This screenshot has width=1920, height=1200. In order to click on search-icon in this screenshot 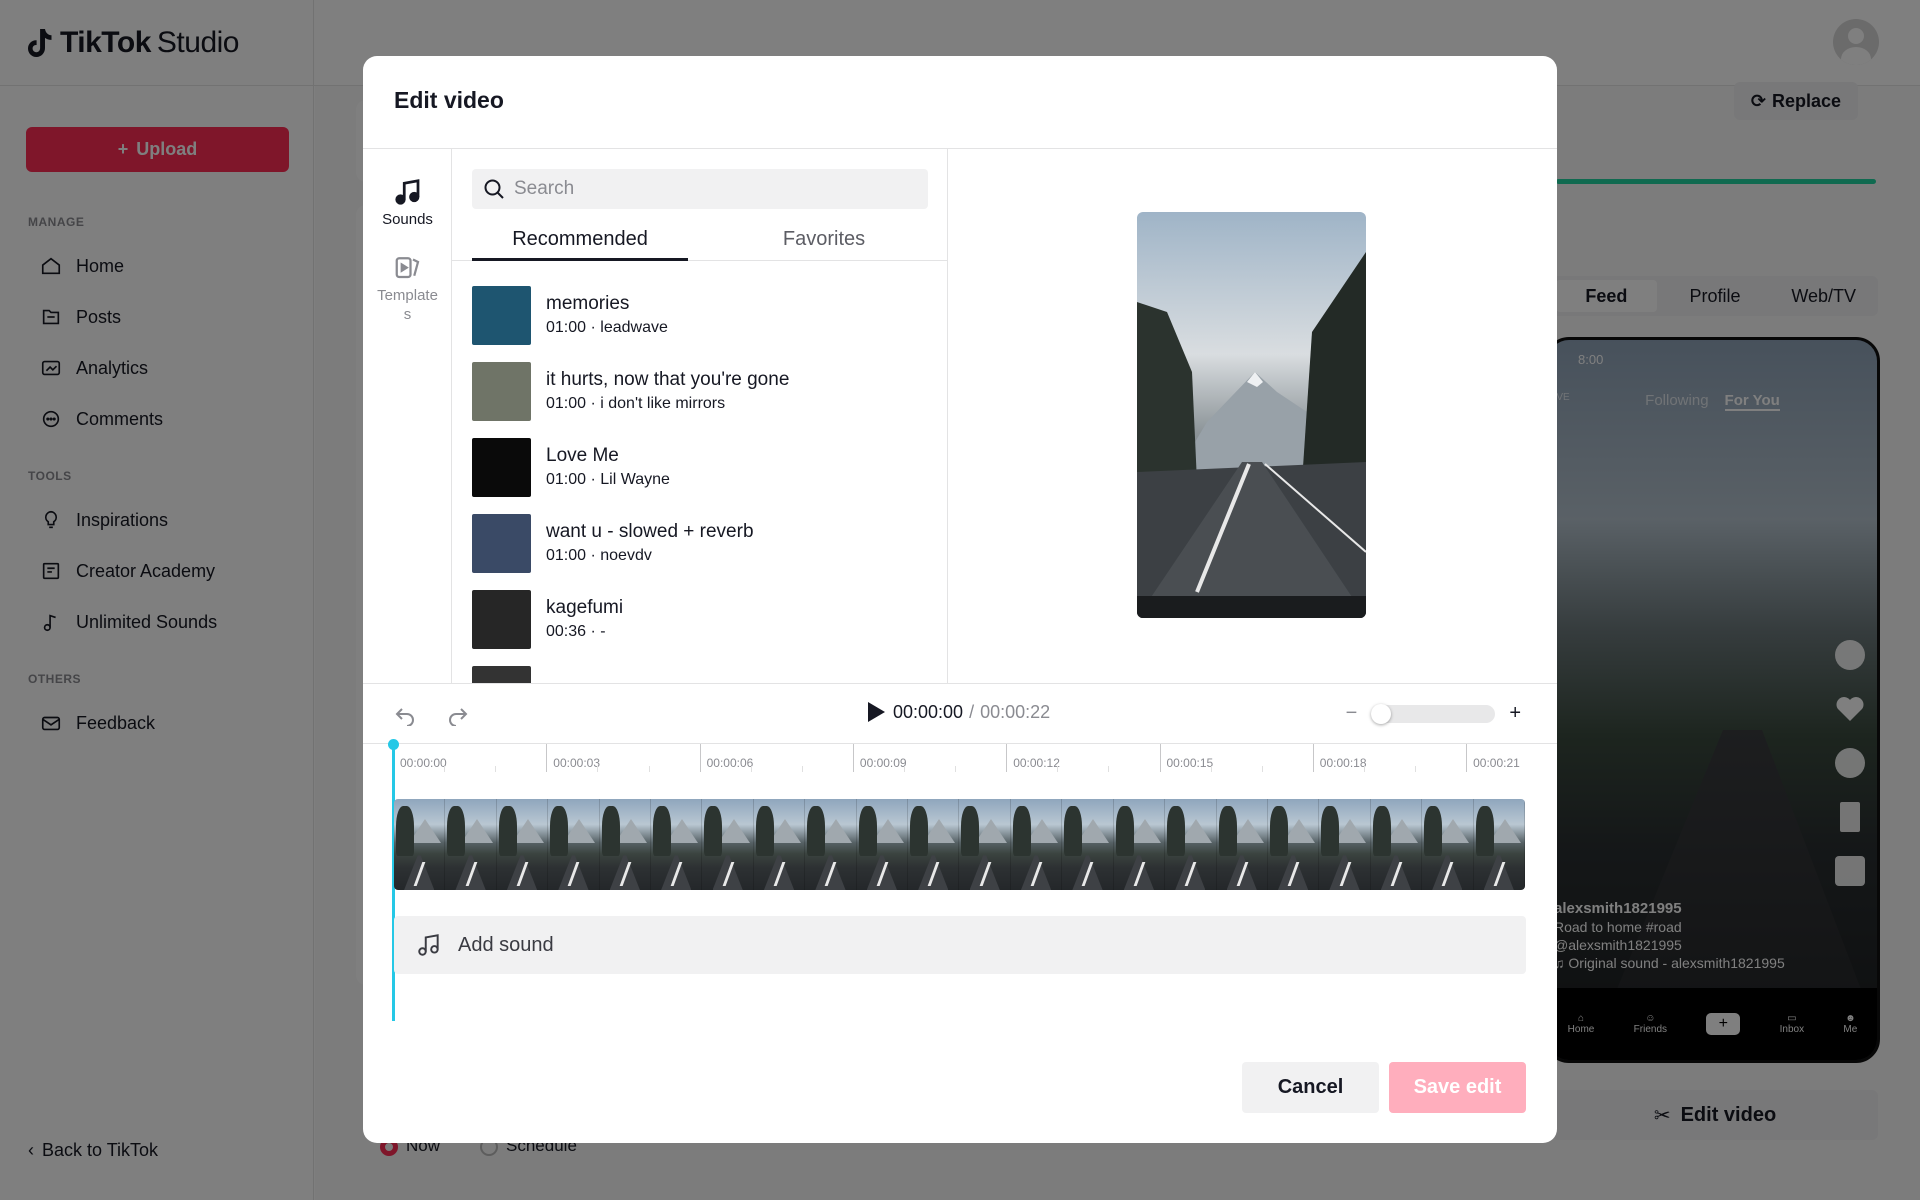, I will do `click(494, 189)`.